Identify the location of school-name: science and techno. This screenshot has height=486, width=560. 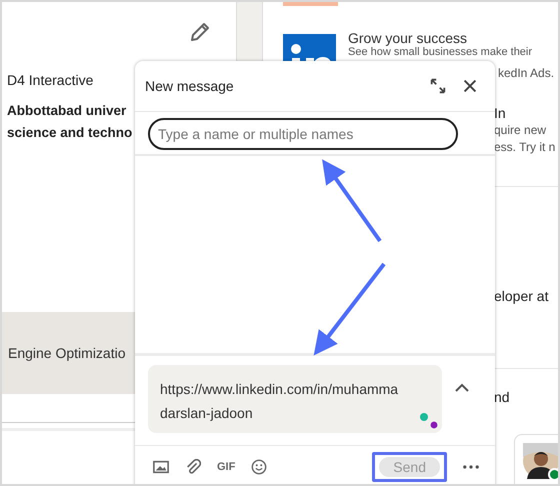
(69, 133).